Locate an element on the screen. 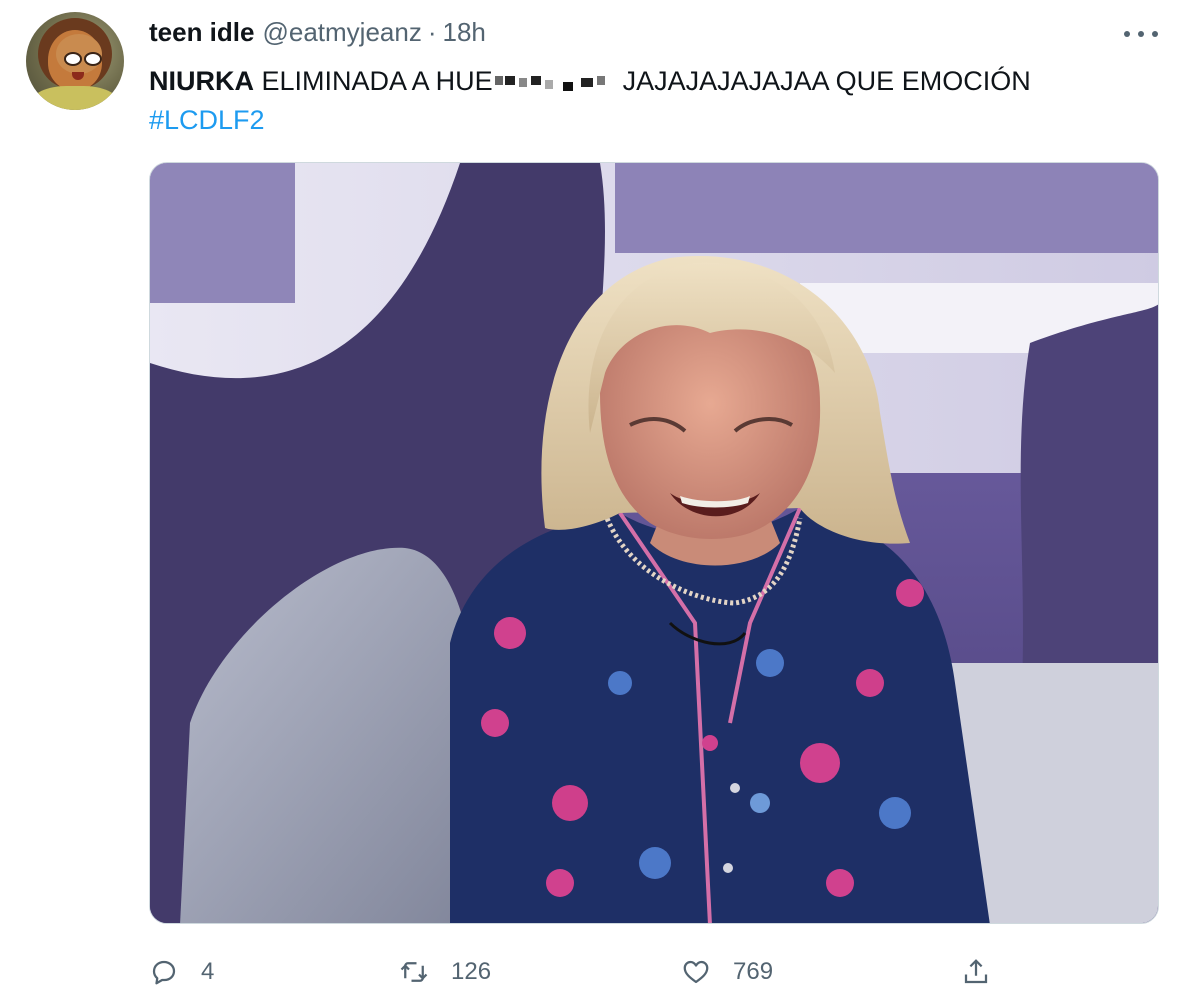  tweet-mention-bold: NIURKA is located at coordinates (201, 81).